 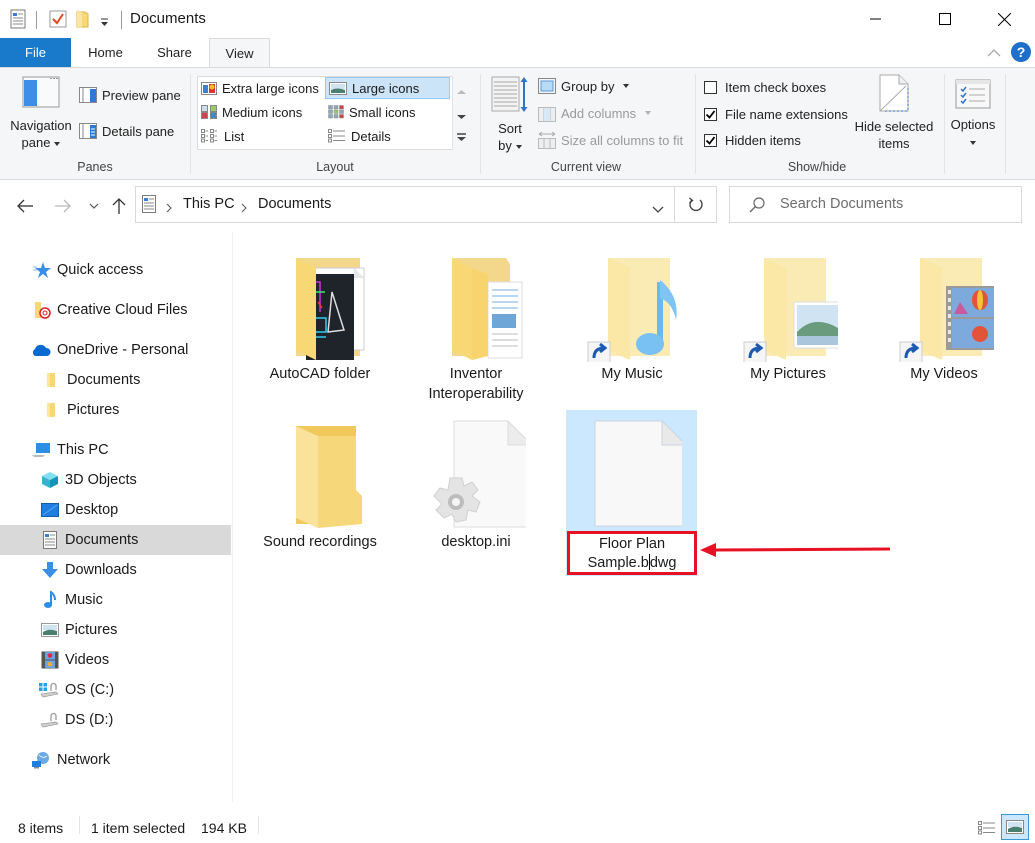 What do you see at coordinates (634, 474) in the screenshot?
I see `blank-file-icon` at bounding box center [634, 474].